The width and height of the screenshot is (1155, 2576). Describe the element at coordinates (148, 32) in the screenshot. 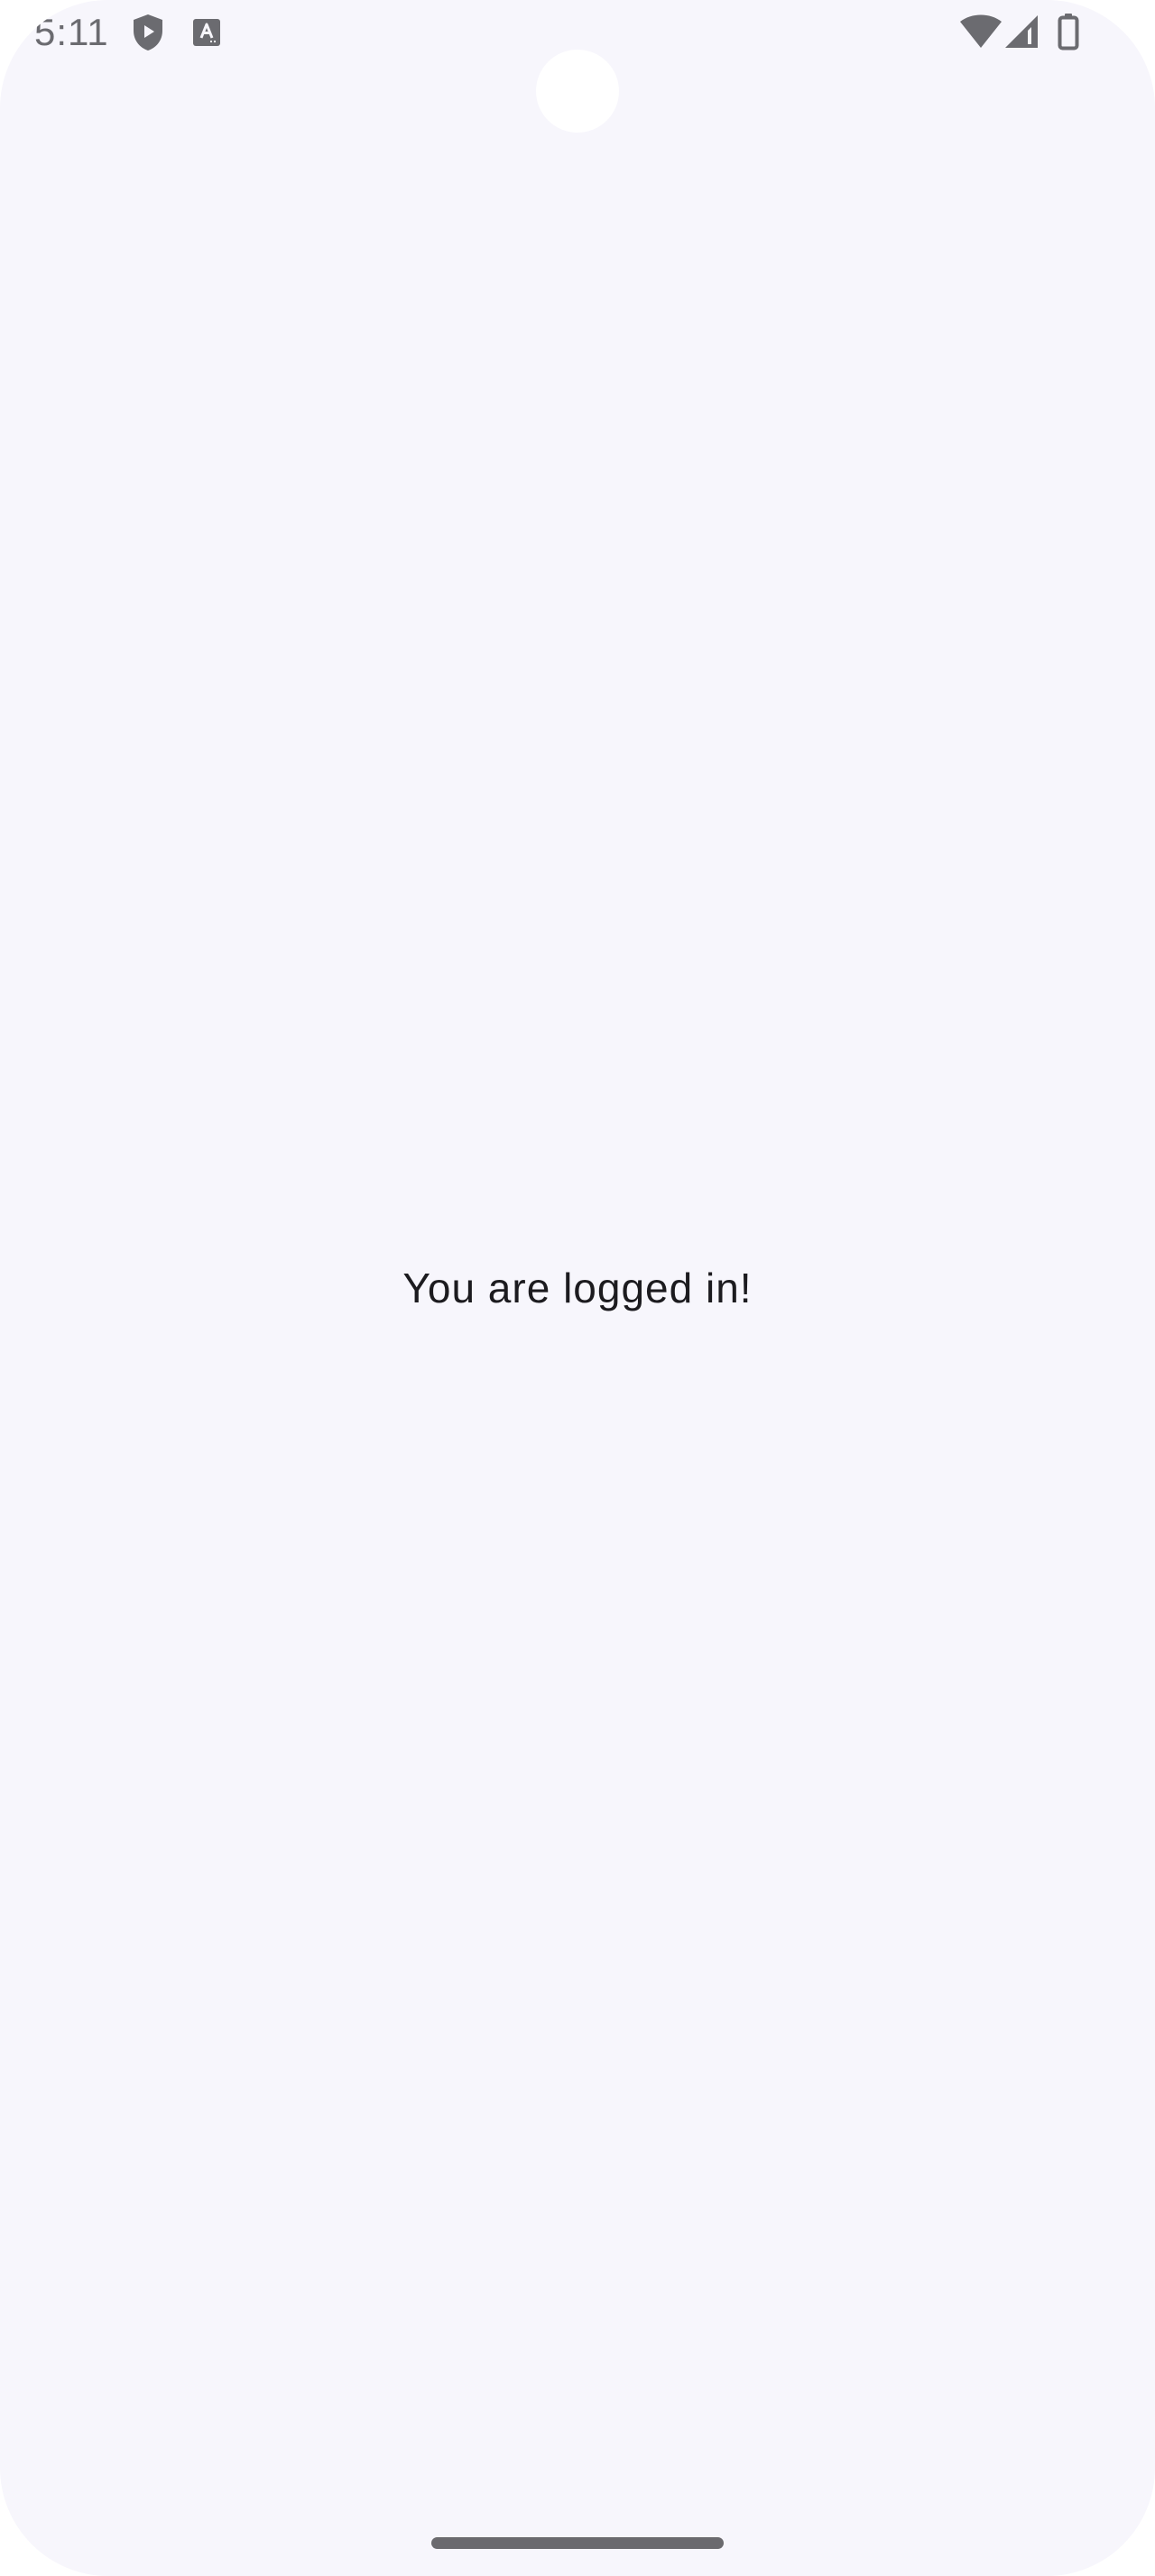

I see `play-protect-shield-icon` at that location.